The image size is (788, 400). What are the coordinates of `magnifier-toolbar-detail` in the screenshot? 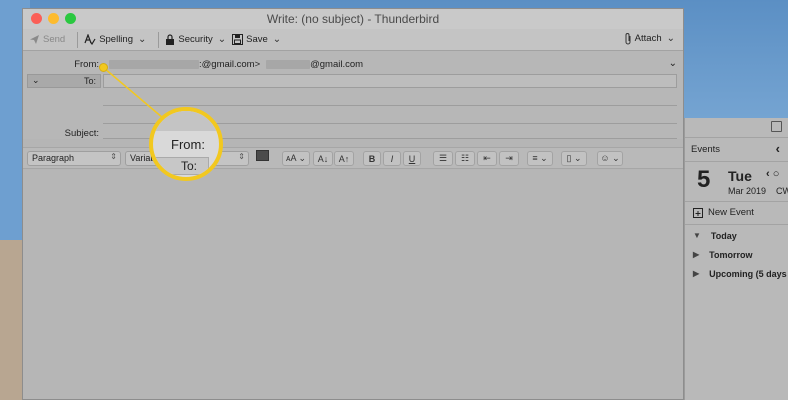 It's located at (186, 121).